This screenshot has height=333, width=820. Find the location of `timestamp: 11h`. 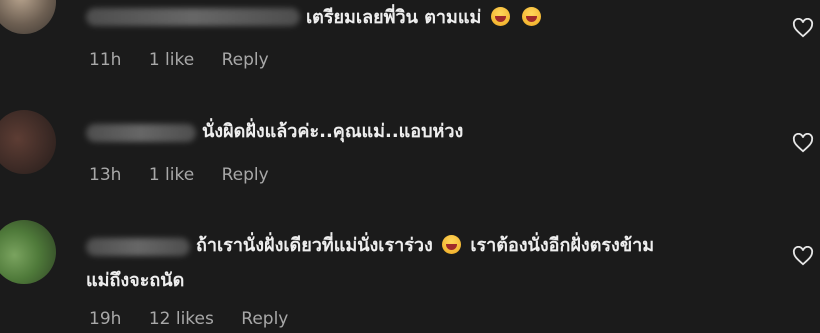

timestamp: 11h is located at coordinates (105, 60).